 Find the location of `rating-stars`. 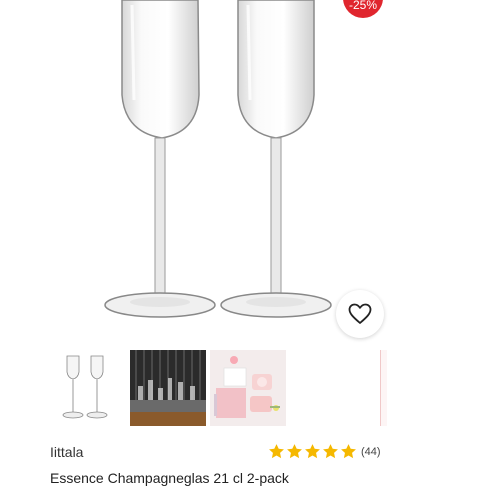

rating-stars is located at coordinates (312, 451).